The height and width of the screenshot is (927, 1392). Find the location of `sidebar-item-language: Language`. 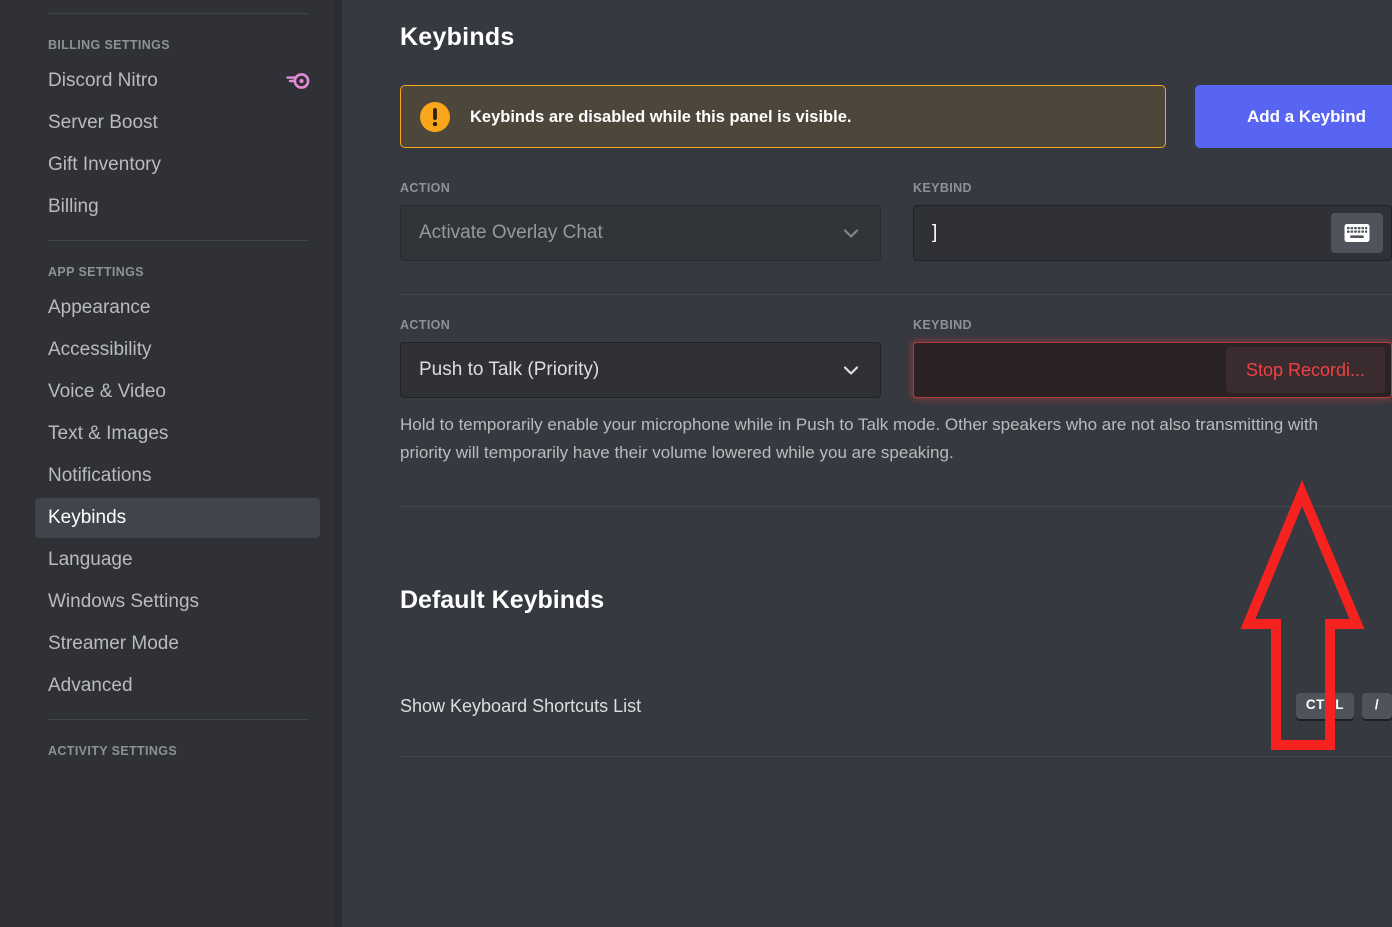

sidebar-item-language: Language is located at coordinates (177, 560).